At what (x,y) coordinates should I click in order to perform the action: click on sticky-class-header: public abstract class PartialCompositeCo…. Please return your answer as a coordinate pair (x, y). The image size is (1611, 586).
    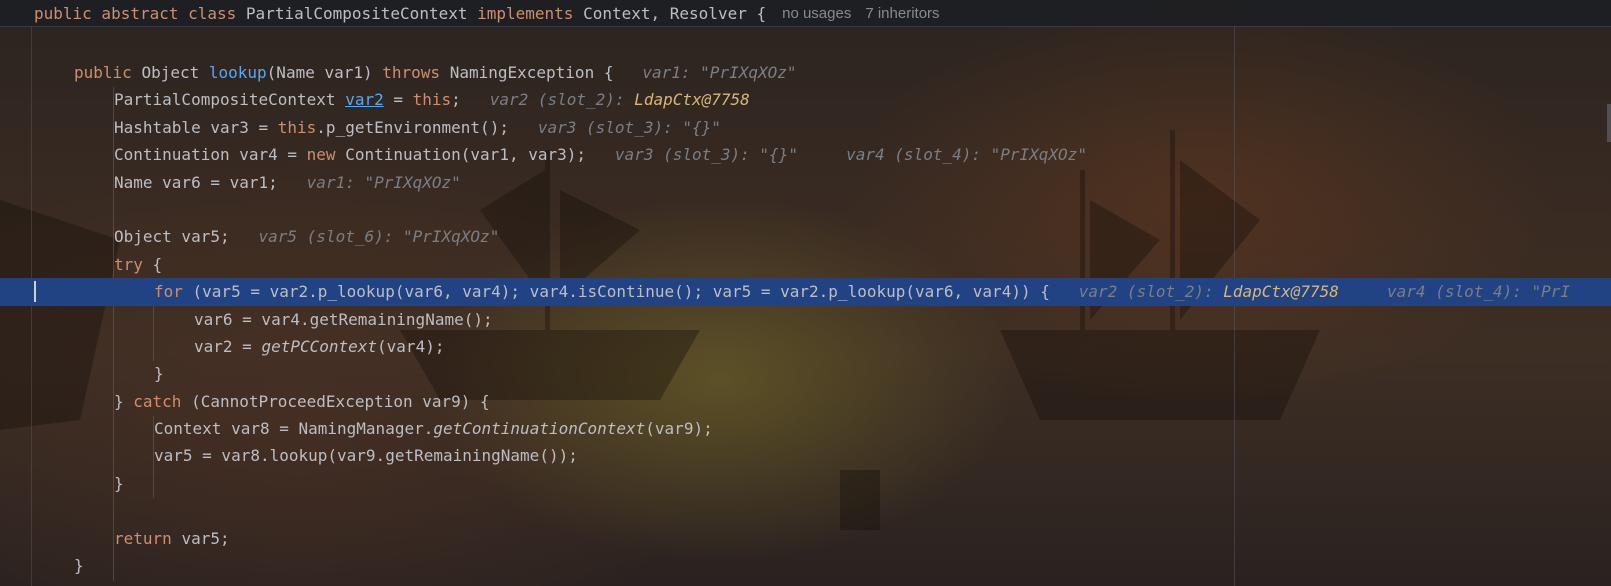
    Looking at the image, I should click on (805, 13).